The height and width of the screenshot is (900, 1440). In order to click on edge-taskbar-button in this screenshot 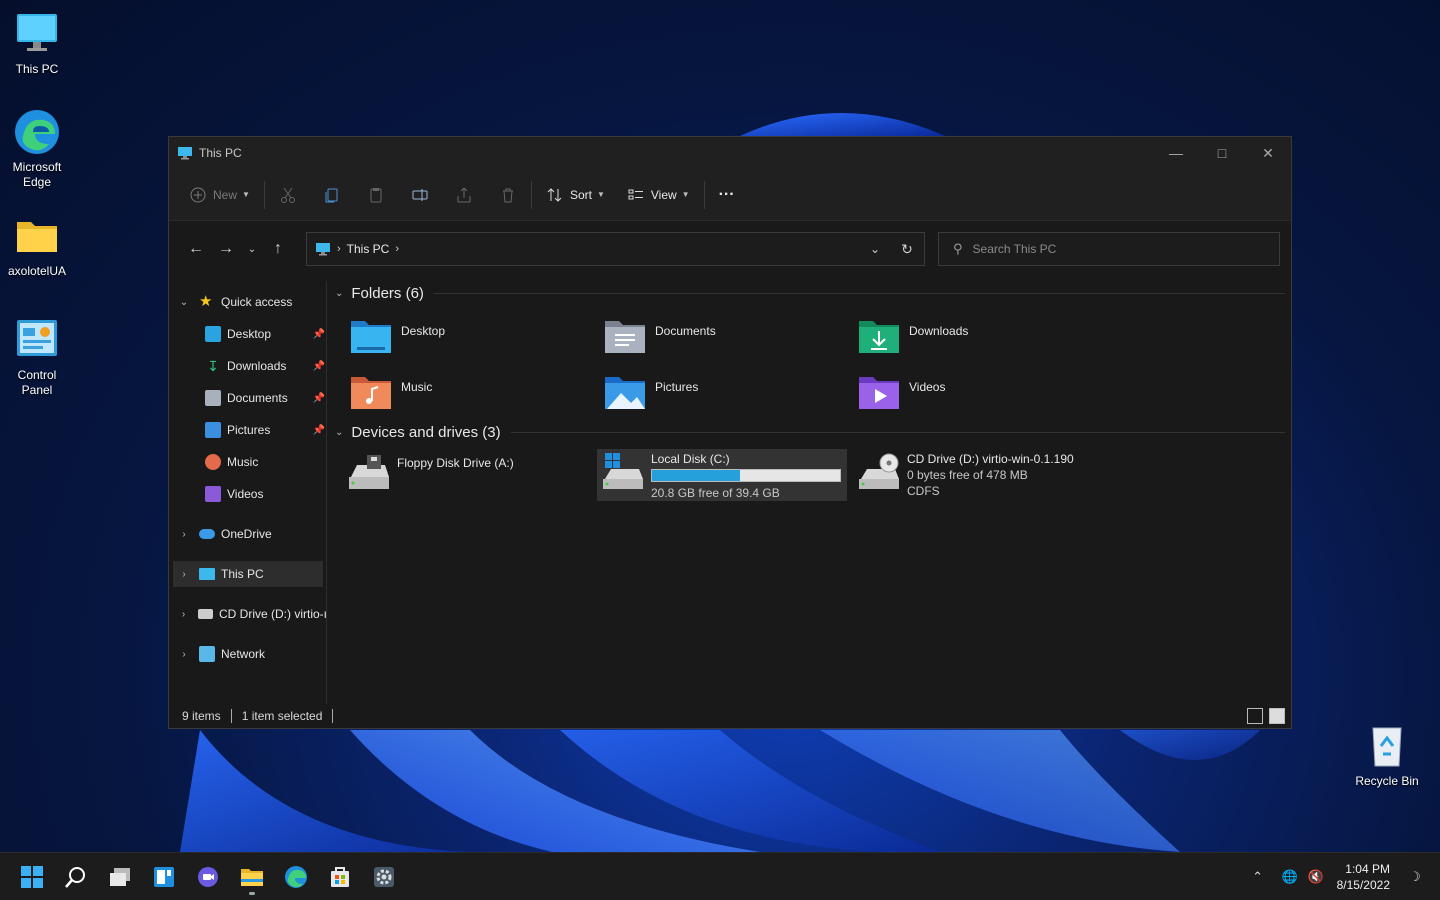, I will do `click(296, 877)`.